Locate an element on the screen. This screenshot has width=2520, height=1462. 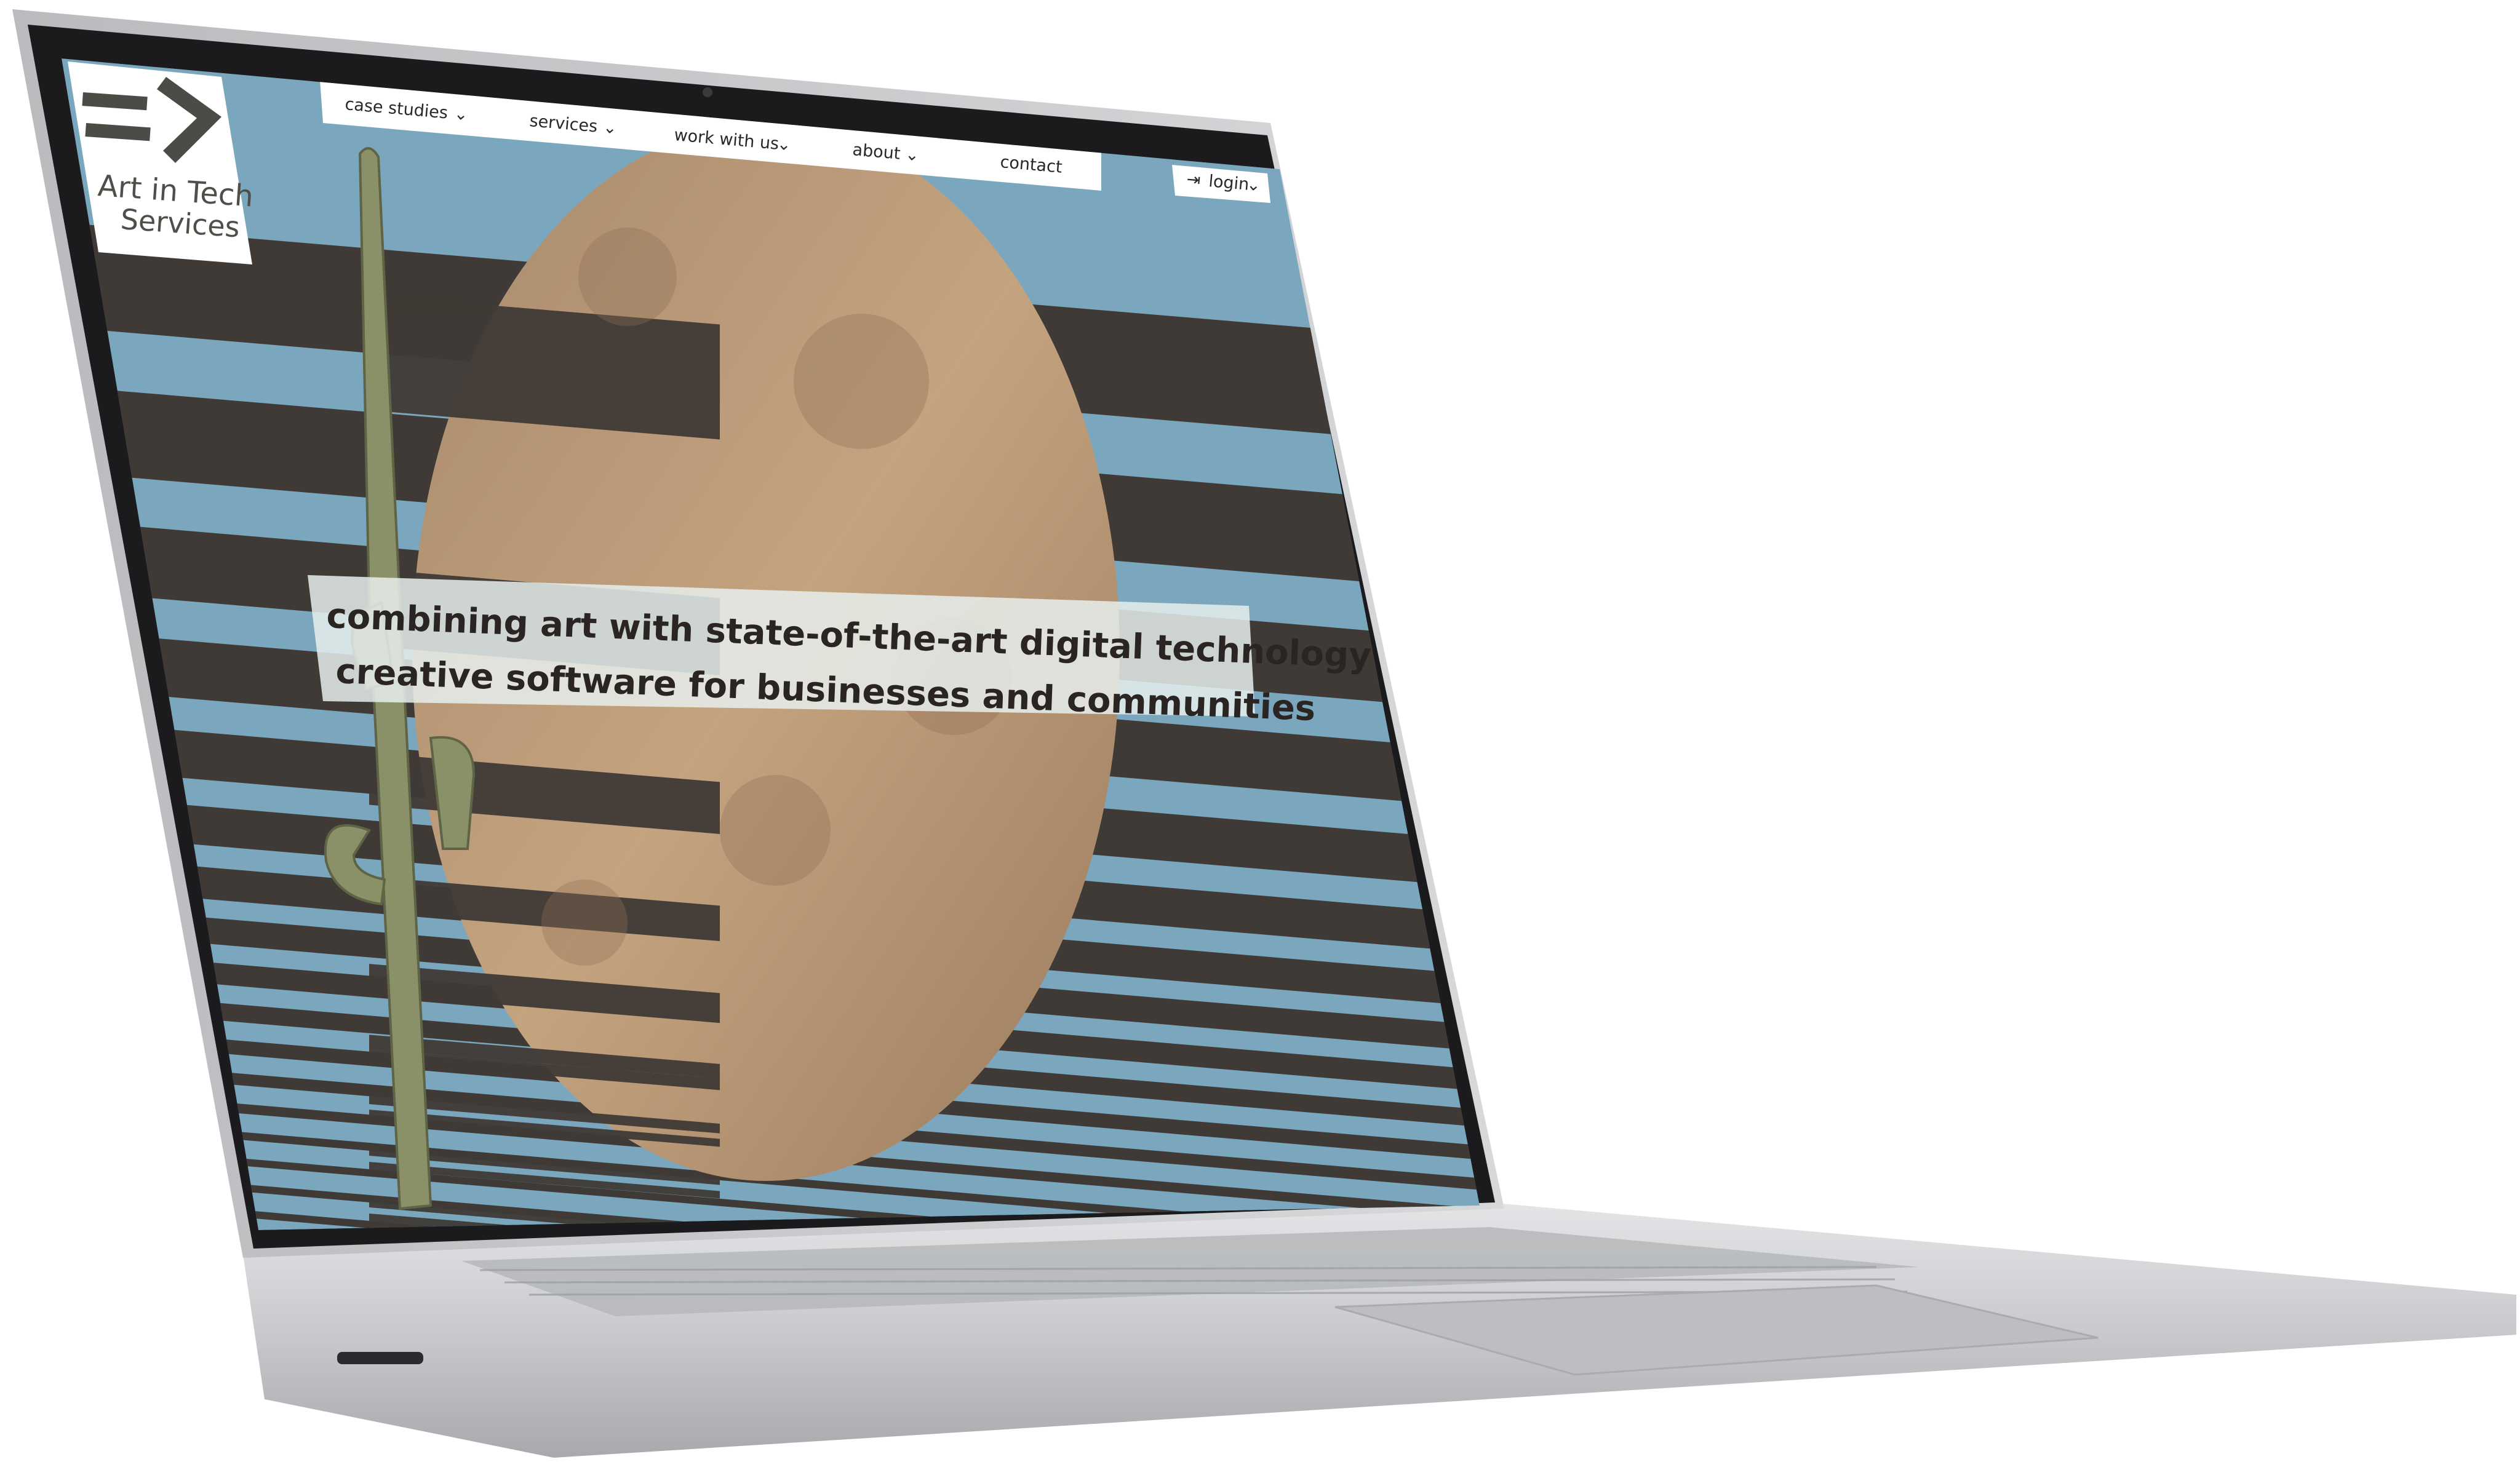
login-icon: ⇥ is located at coordinates (1193, 180).